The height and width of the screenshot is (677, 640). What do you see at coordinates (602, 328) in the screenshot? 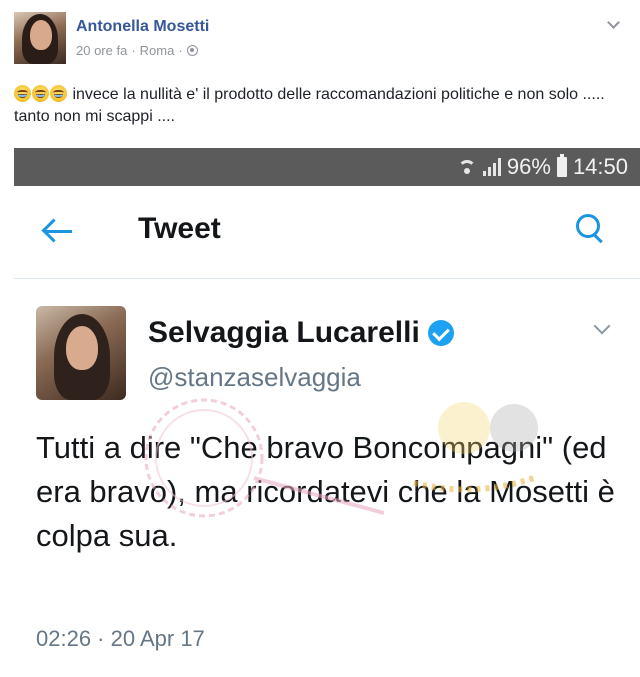
I see `chevron-down-icon` at bounding box center [602, 328].